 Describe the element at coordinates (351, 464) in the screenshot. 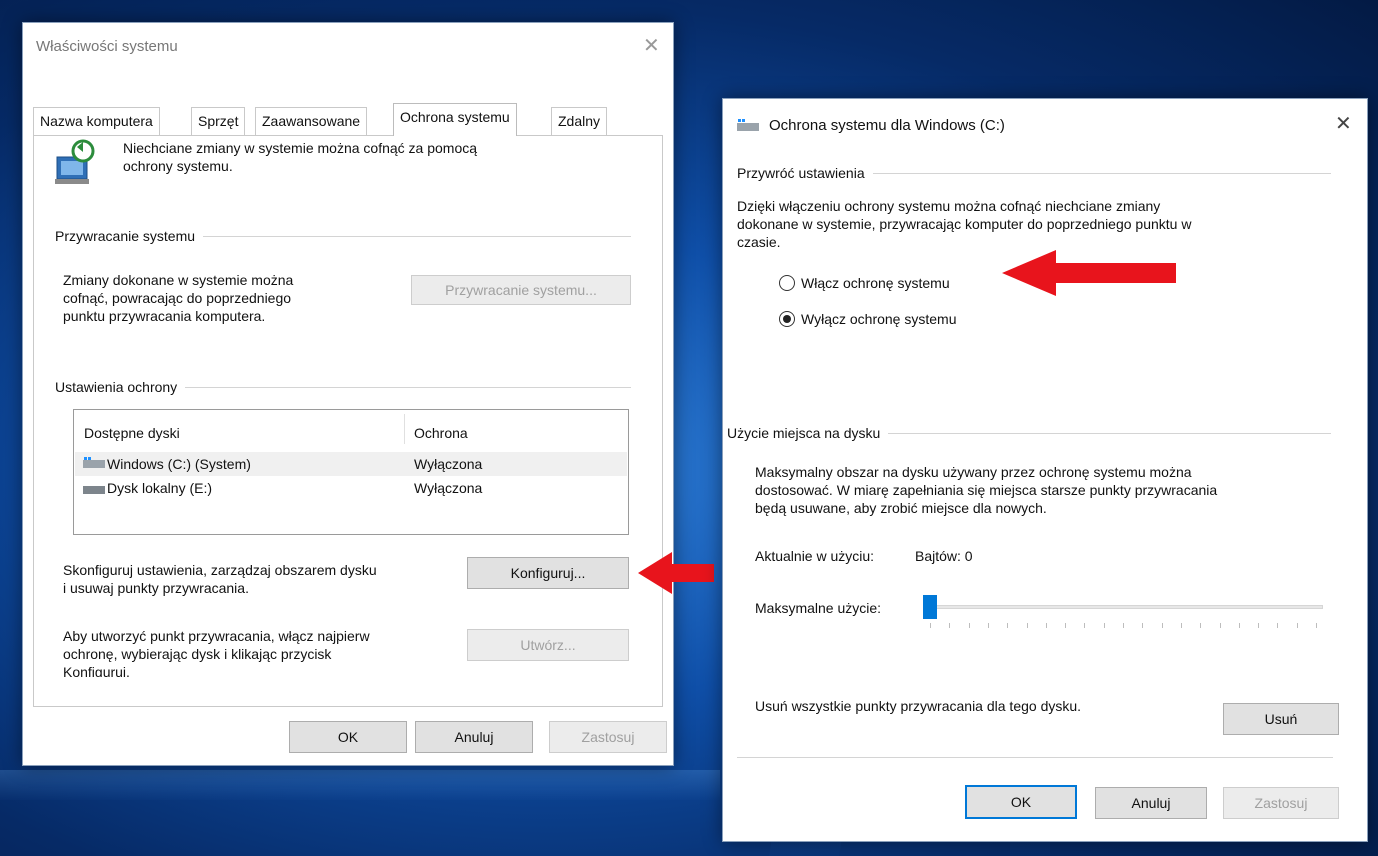

I see `table-row: Windows (C:) (System) Wyłączona` at that location.